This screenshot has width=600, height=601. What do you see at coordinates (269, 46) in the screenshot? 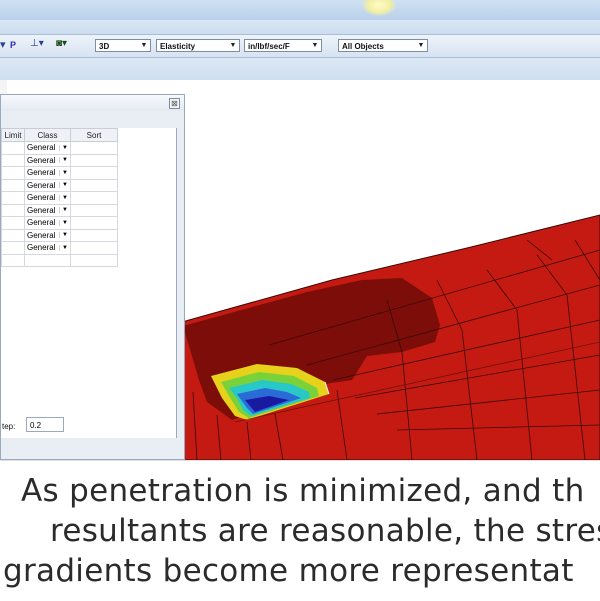
I see `units-value: in/lbf/sec/F` at bounding box center [269, 46].